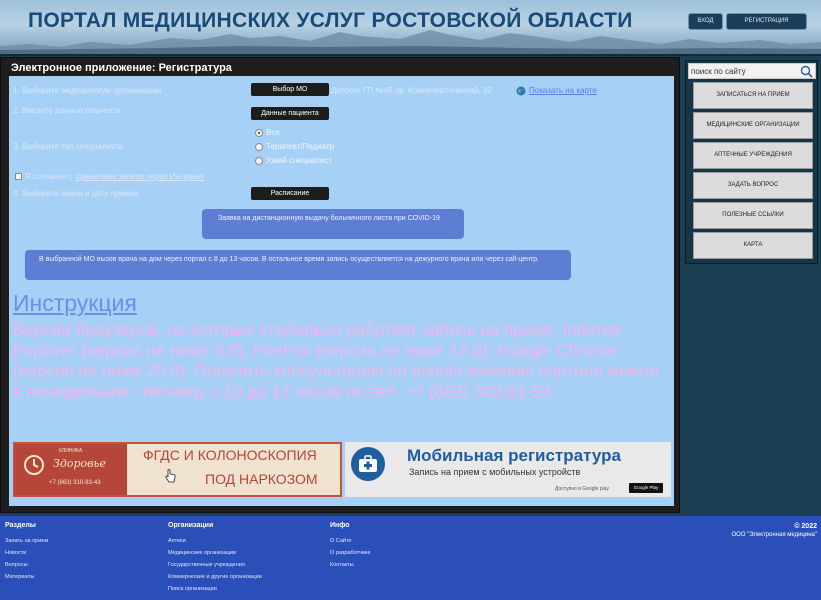 The height and width of the screenshot is (600, 821). I want to click on register-button: РЕГИСТРАЦИЯ, so click(766, 21).